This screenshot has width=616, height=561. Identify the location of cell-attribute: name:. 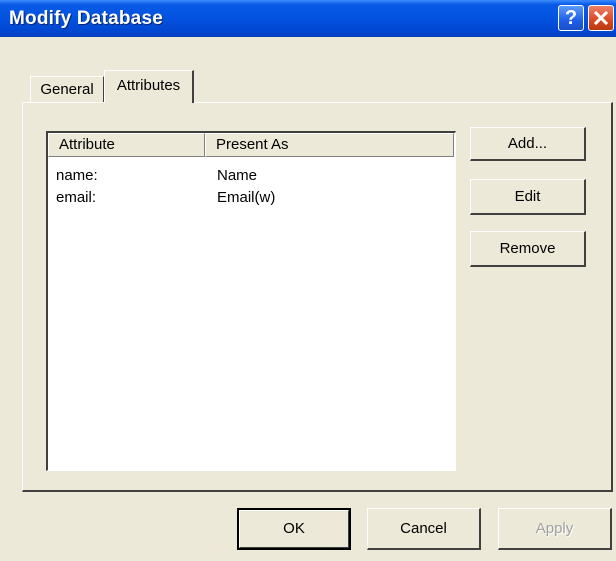
(77, 175).